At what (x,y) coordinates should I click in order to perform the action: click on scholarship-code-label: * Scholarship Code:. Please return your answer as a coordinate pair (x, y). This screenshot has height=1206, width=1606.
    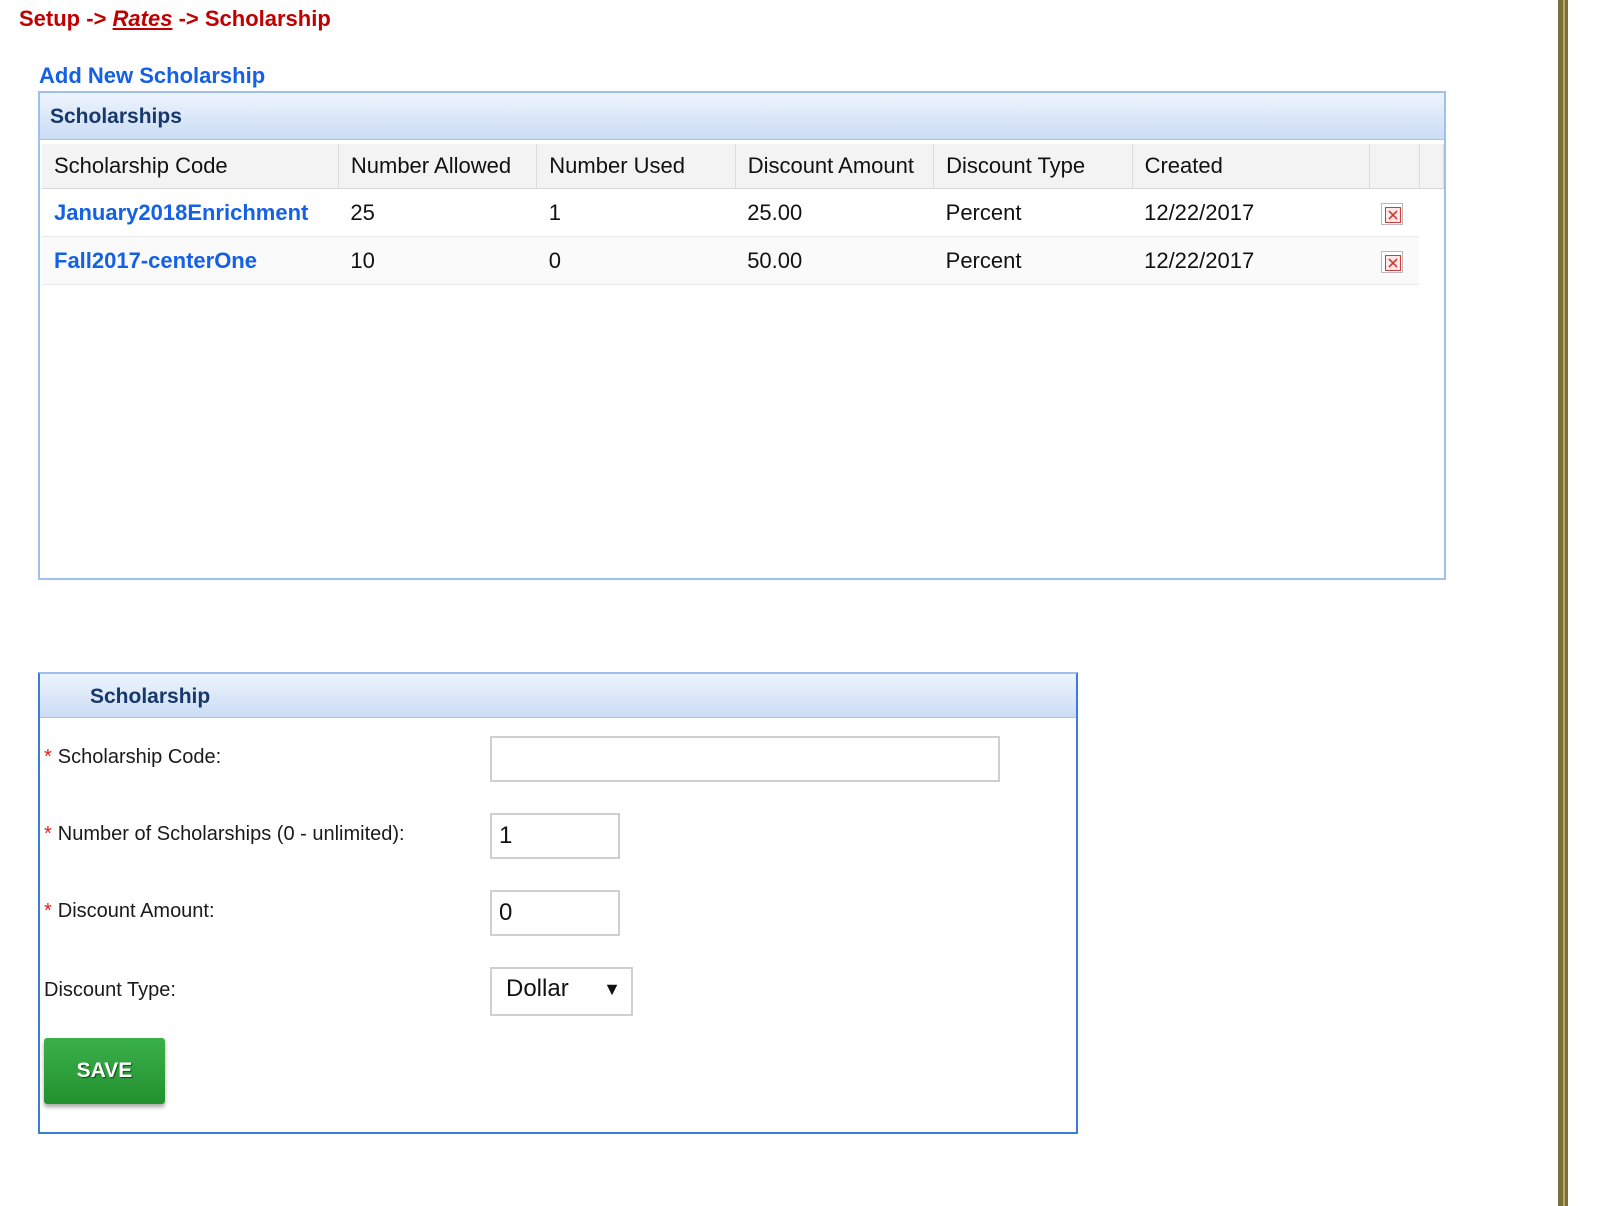
    Looking at the image, I should click on (132, 757).